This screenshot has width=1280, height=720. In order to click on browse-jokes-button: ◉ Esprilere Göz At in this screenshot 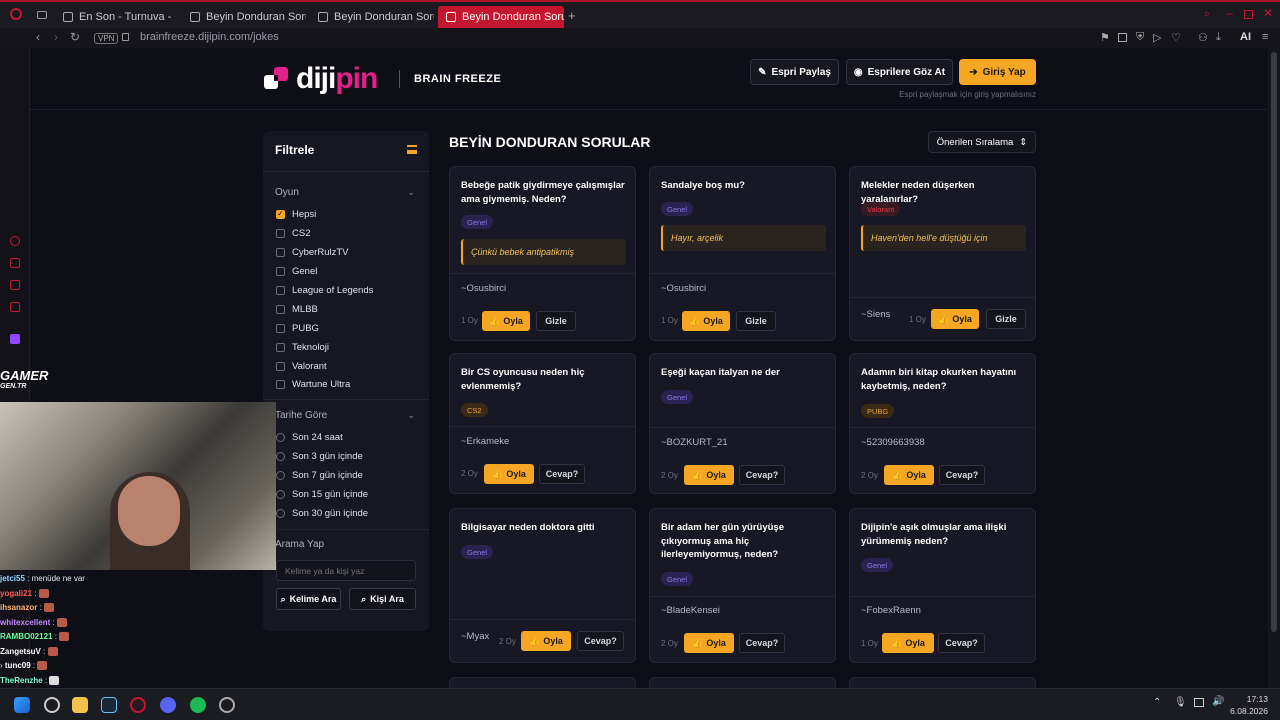, I will do `click(899, 72)`.